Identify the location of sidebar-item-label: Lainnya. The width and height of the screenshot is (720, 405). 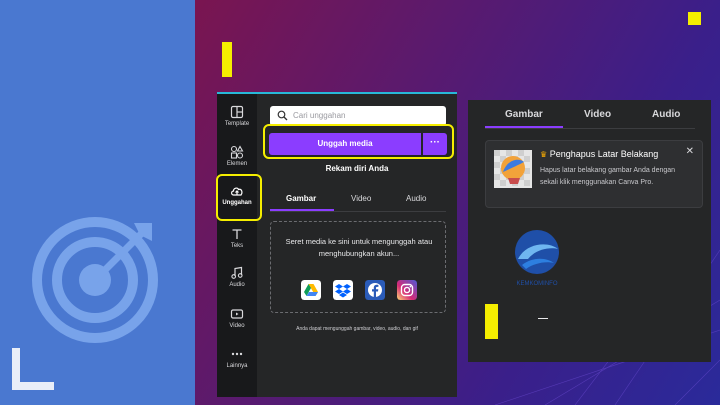
(237, 366).